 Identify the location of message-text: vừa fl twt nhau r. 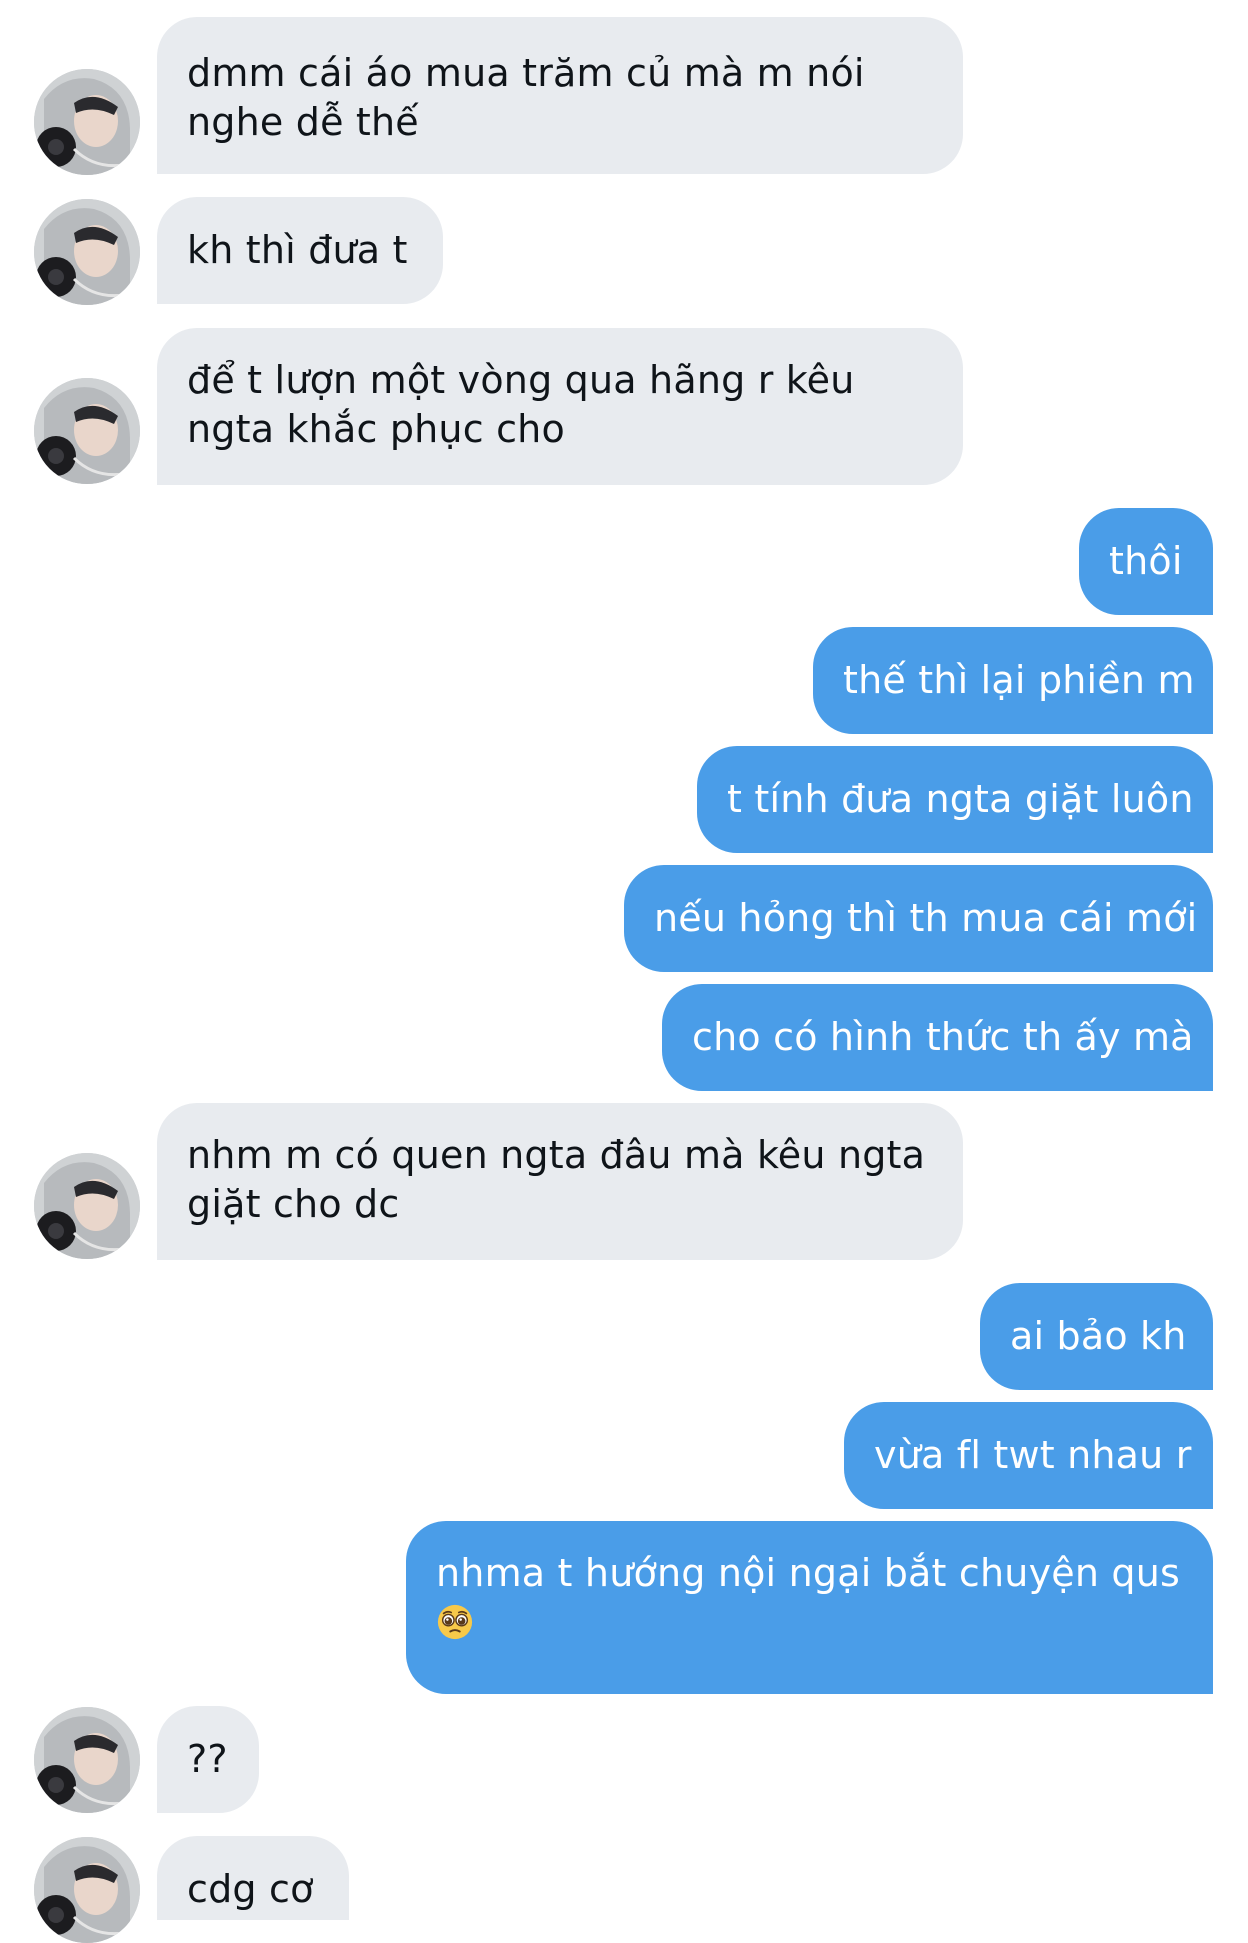
(1033, 1455).